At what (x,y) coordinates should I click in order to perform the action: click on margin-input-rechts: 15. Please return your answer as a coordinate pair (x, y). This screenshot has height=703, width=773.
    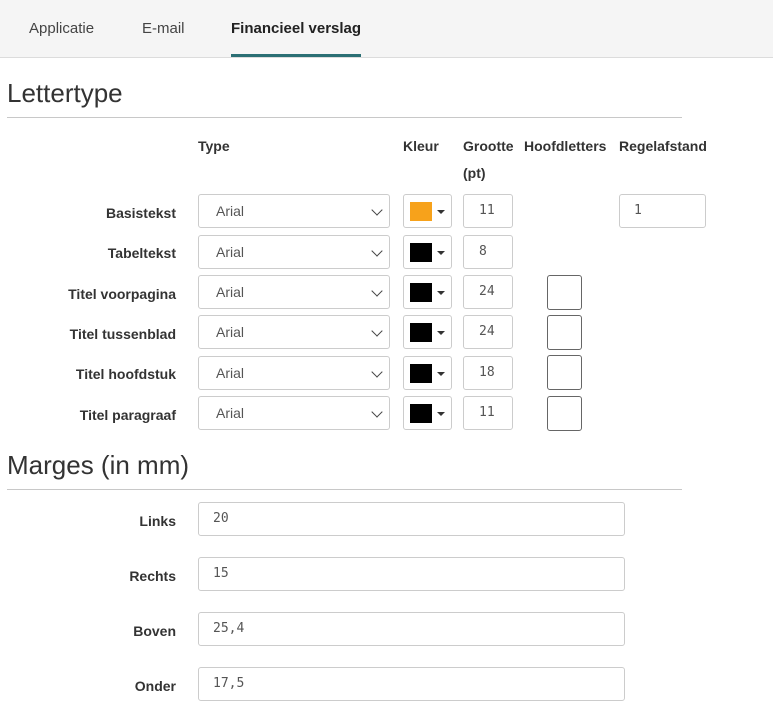
    Looking at the image, I should click on (411, 574).